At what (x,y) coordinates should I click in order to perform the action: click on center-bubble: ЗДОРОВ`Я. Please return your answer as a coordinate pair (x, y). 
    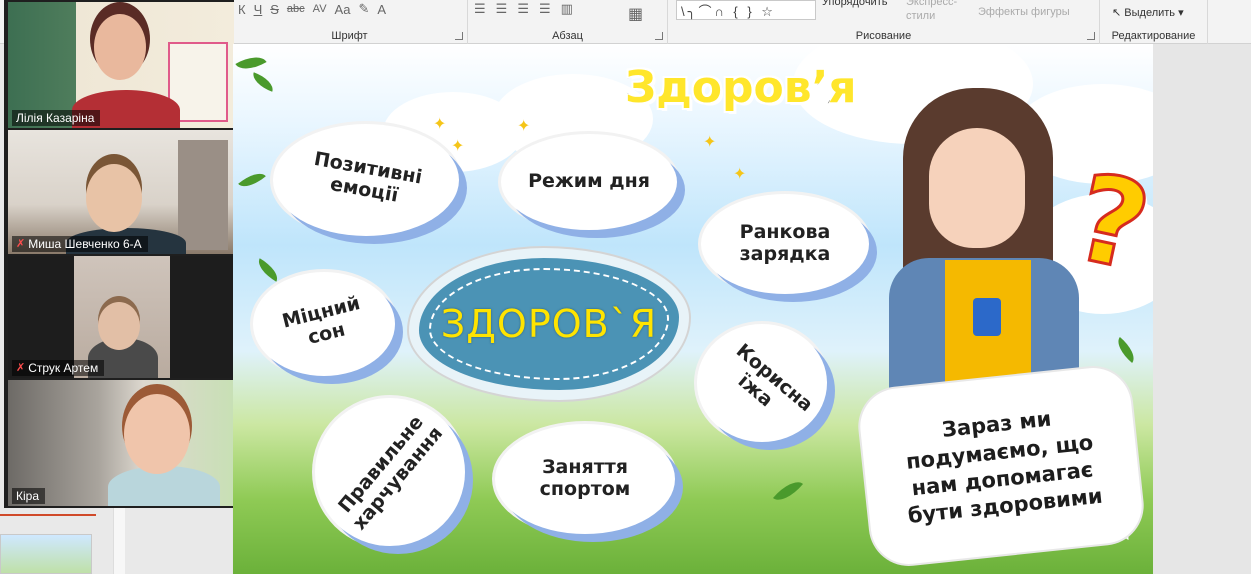
    Looking at the image, I should click on (549, 324).